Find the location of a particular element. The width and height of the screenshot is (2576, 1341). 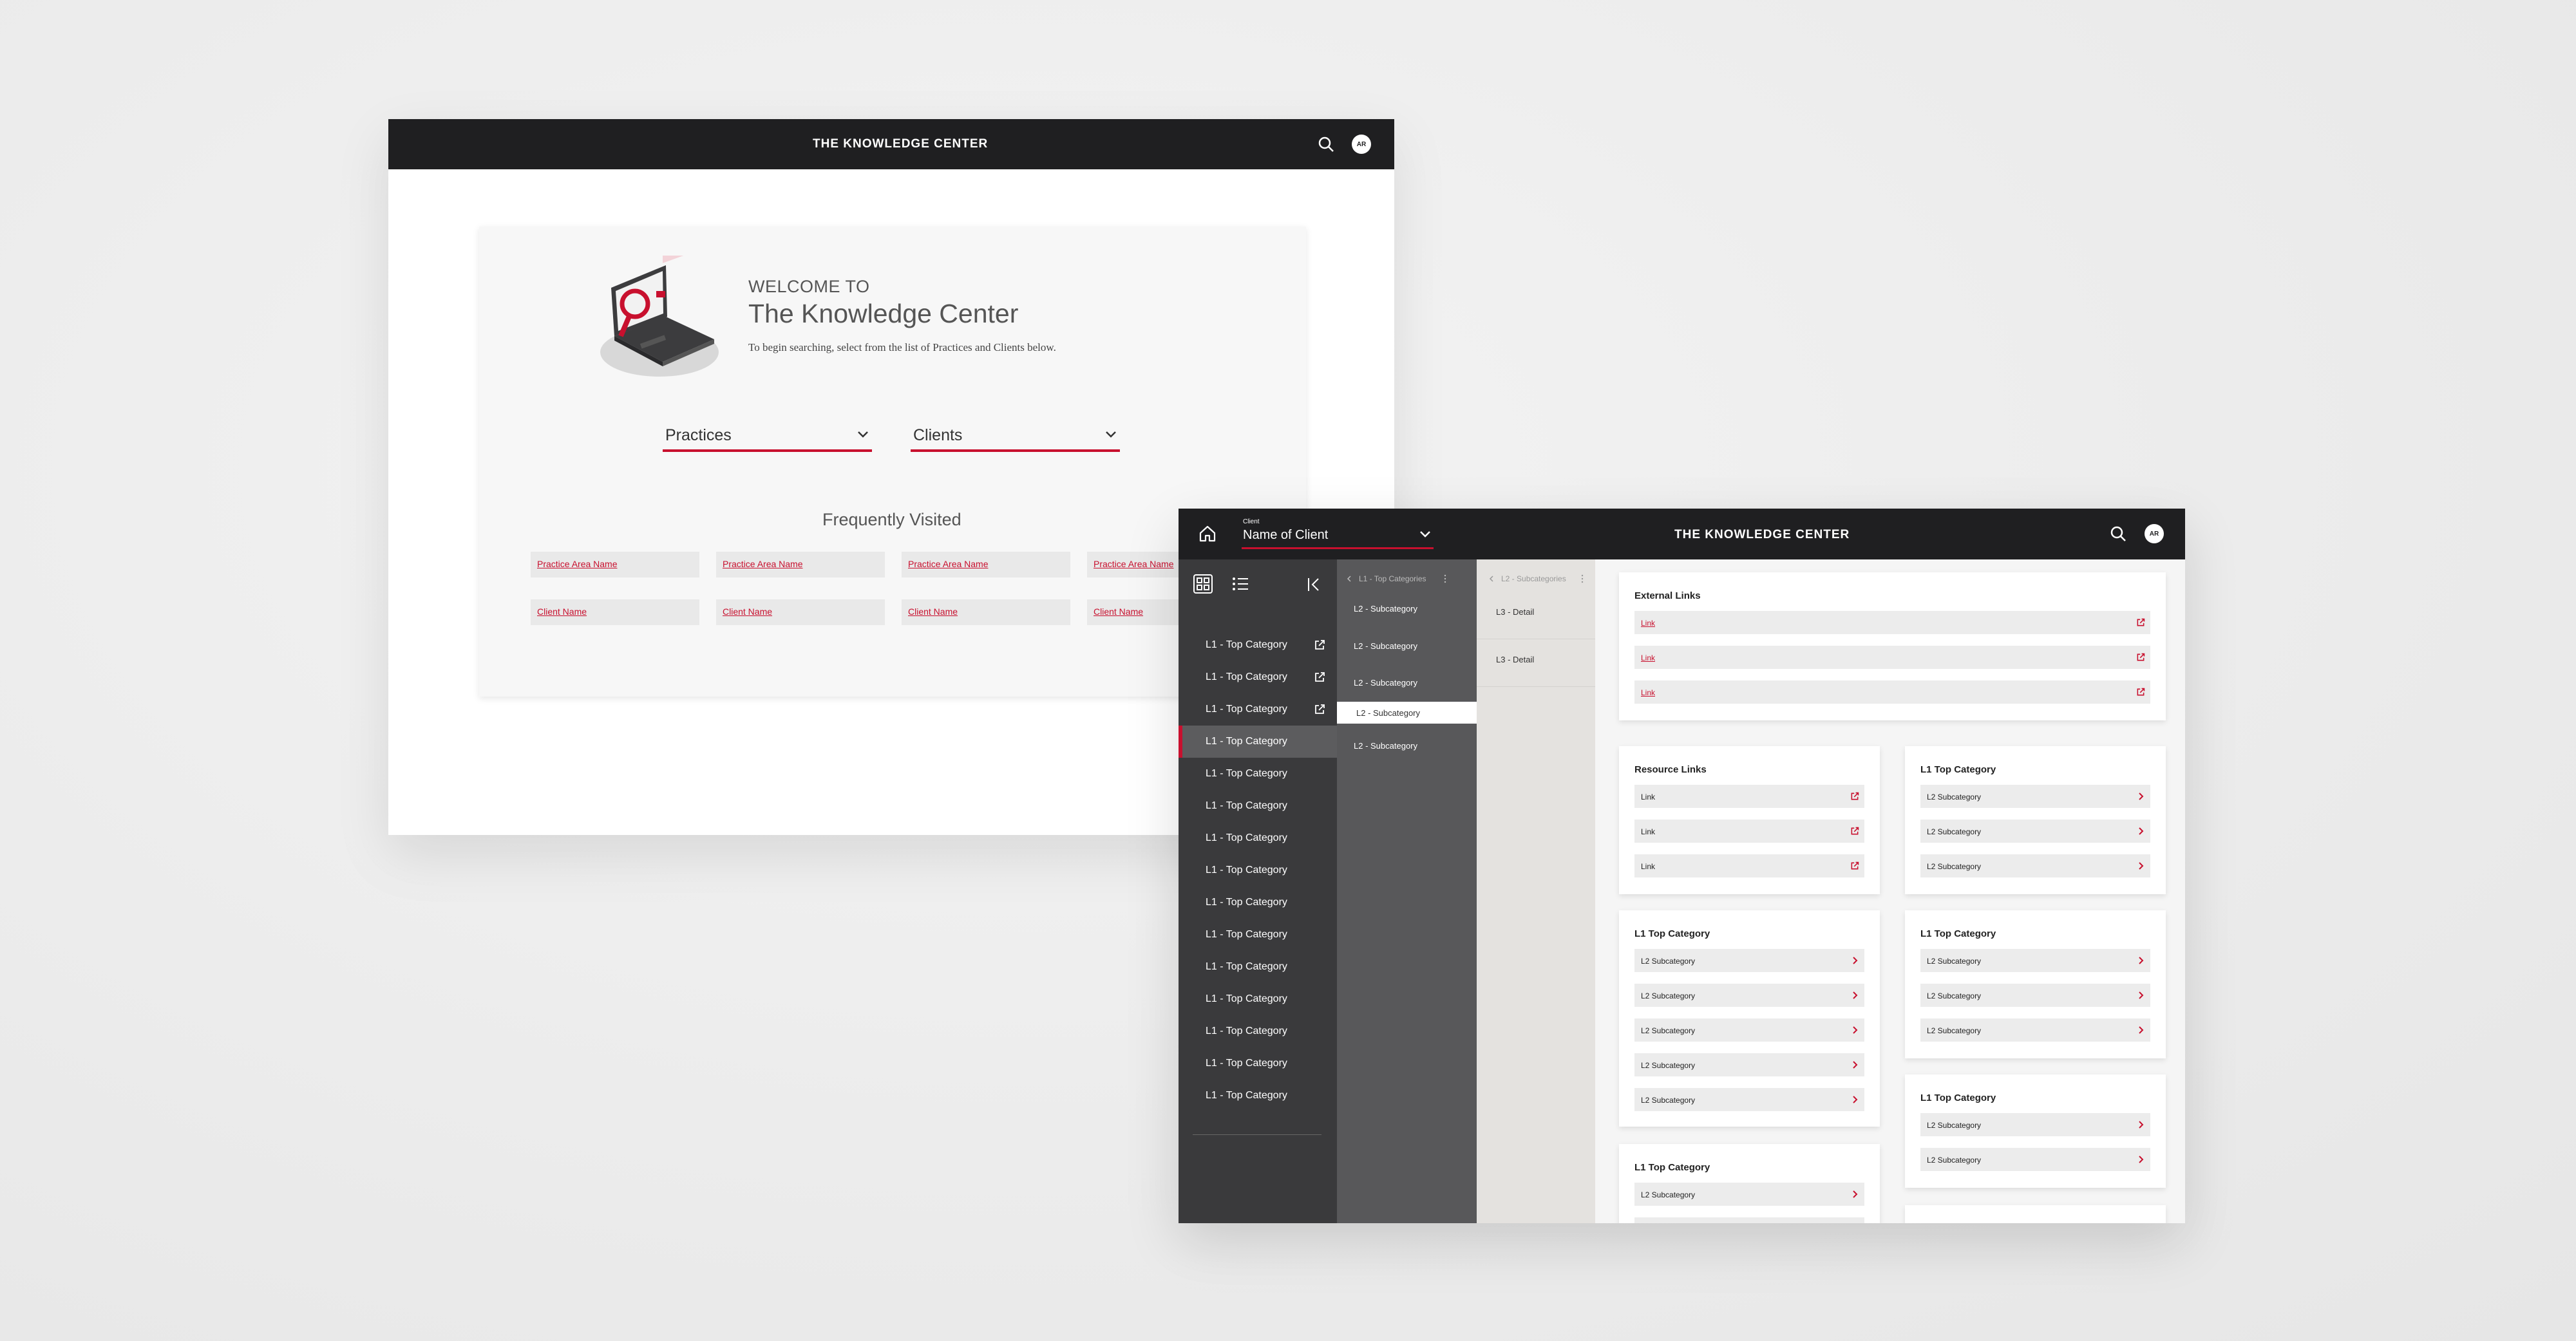

nav-item-active: L1 - Top Category is located at coordinates (1258, 742).